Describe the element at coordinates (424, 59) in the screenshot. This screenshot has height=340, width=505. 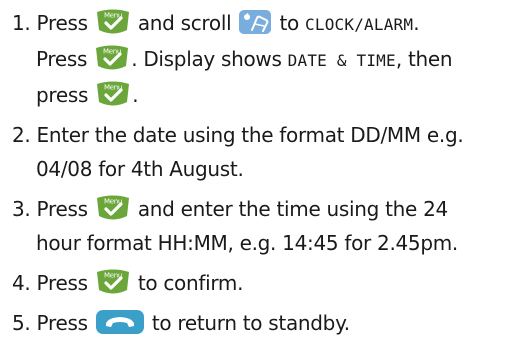
I see `step-text: , then` at that location.